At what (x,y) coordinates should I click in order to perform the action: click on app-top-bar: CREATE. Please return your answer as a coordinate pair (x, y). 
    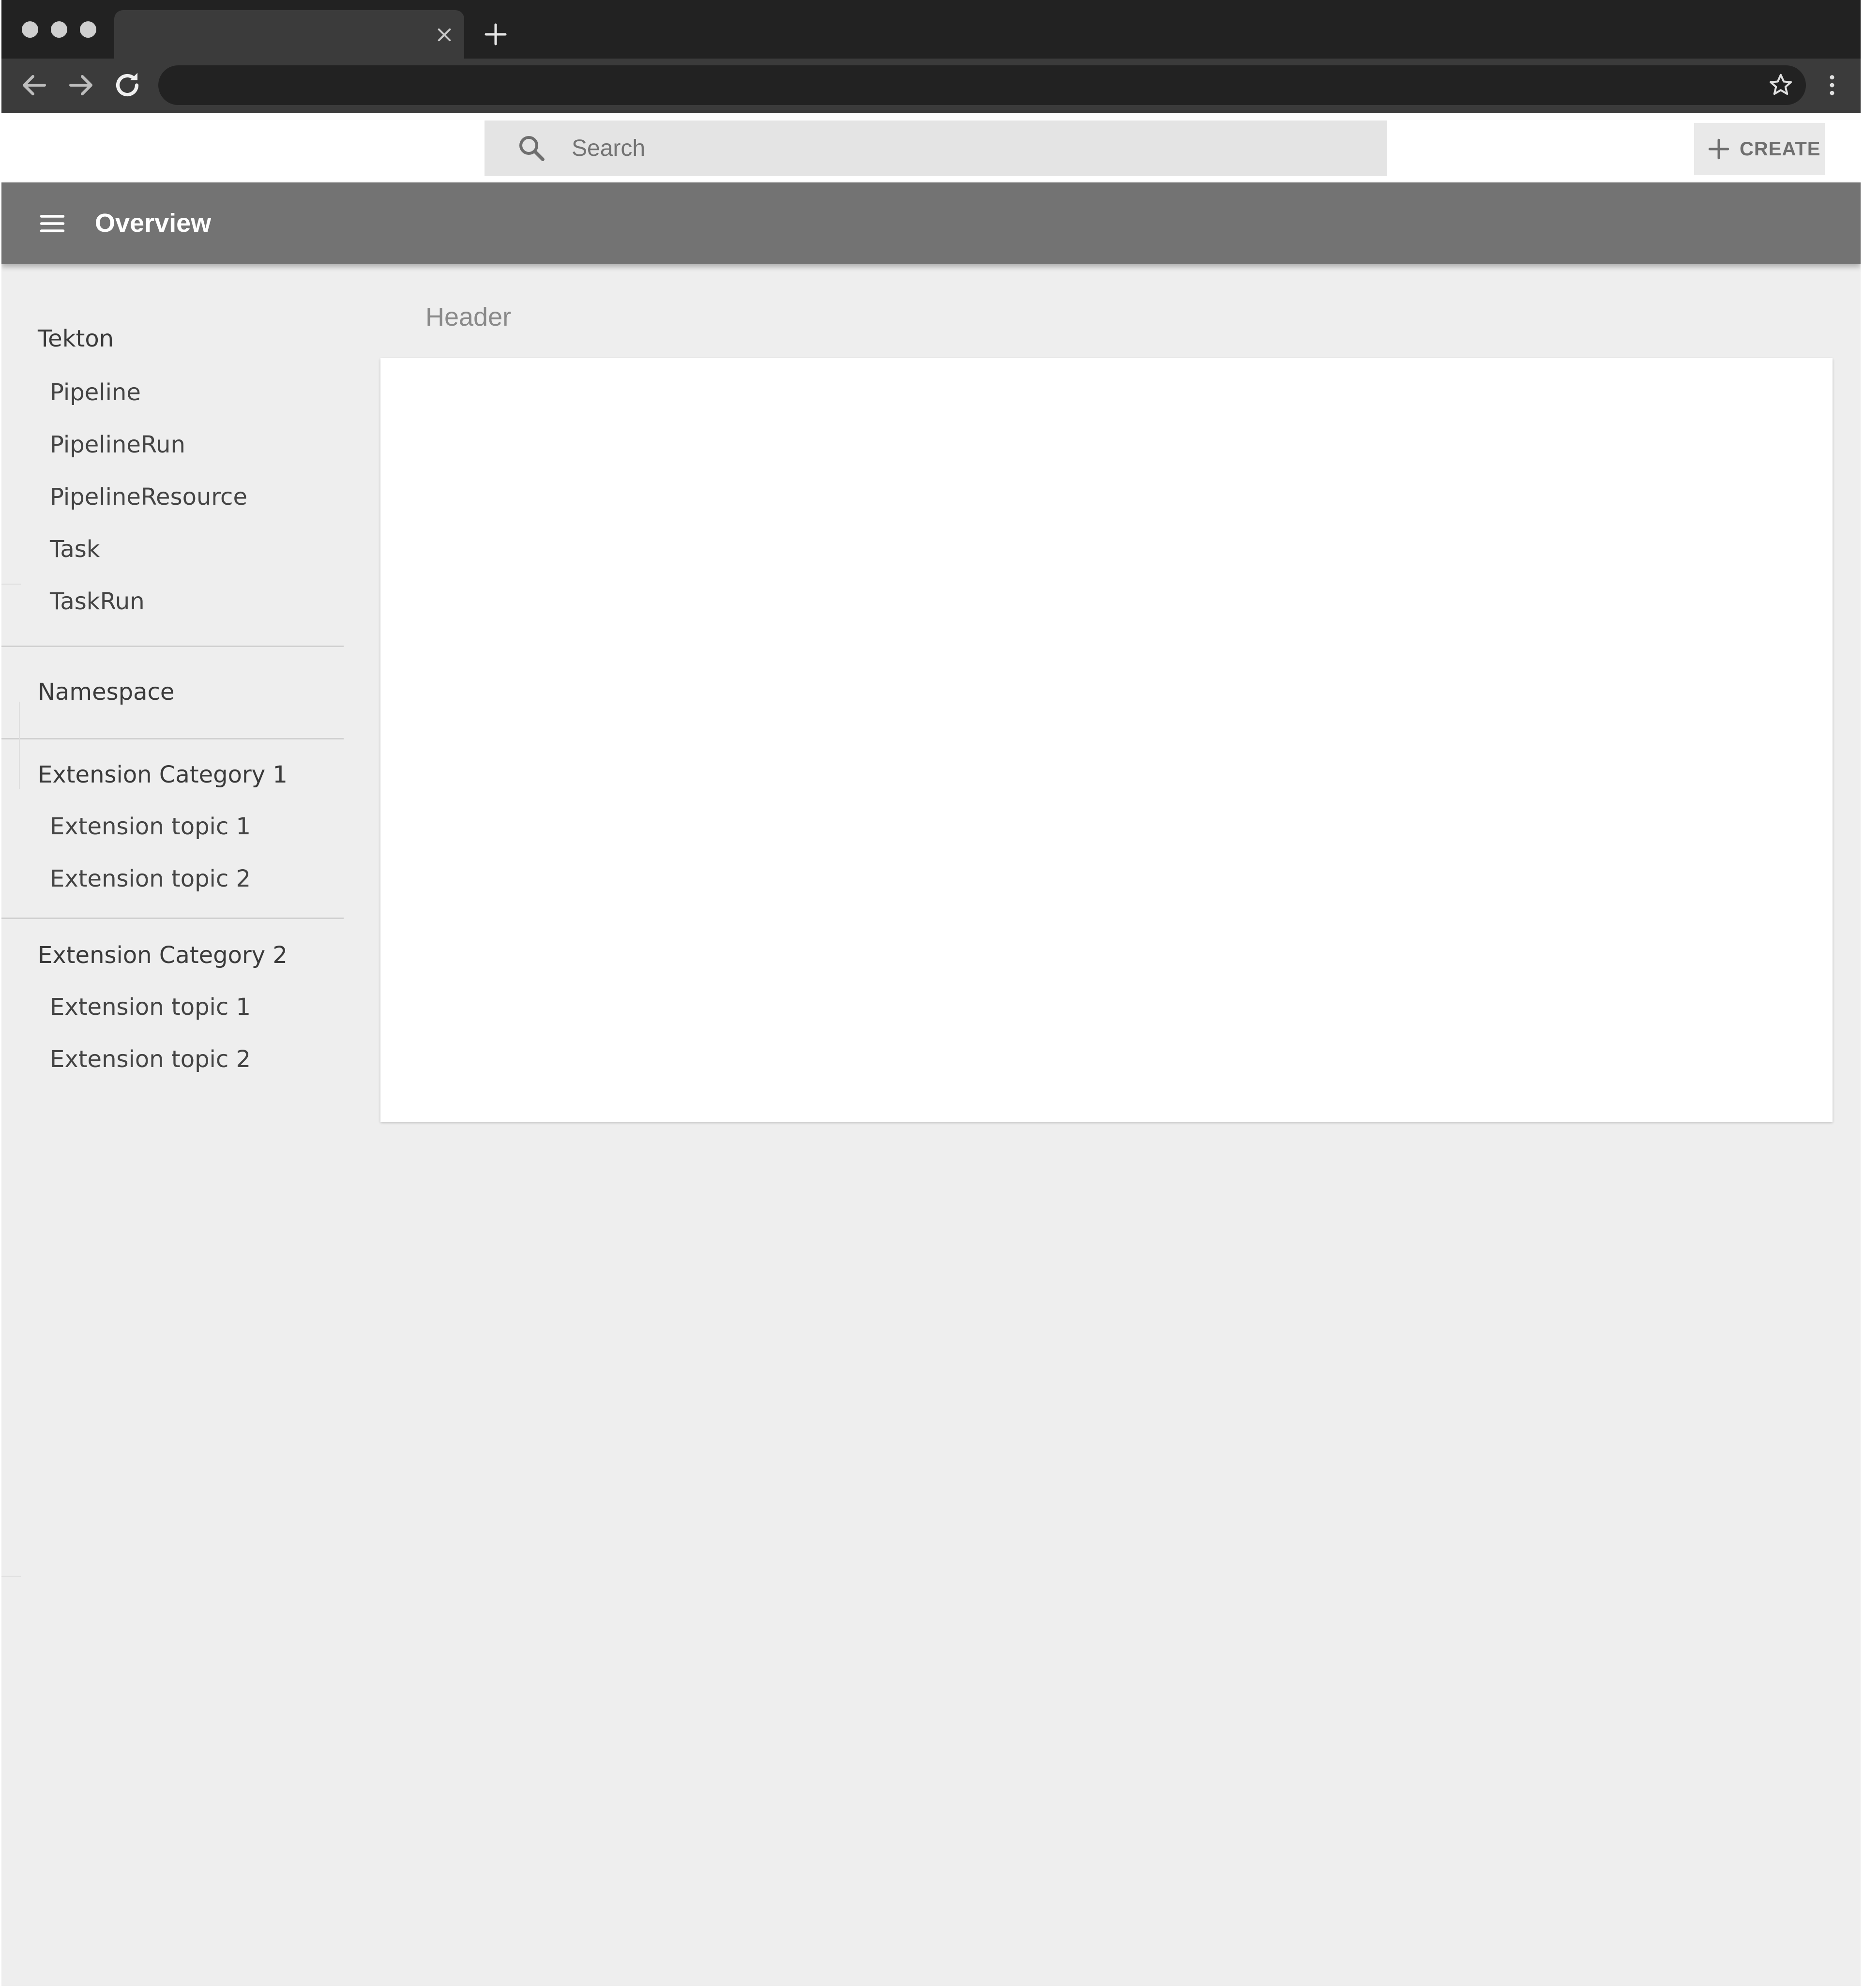
    Looking at the image, I should click on (931, 147).